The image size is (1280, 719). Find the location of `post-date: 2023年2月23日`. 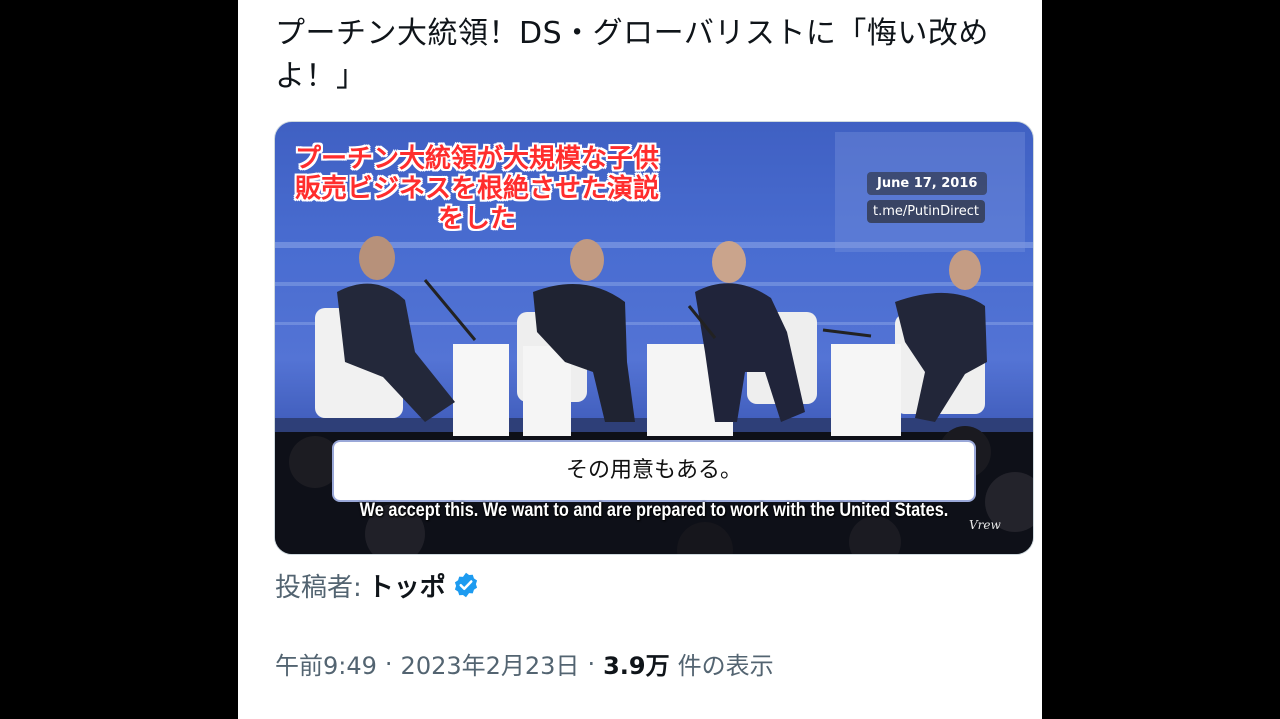

post-date: 2023年2月23日 is located at coordinates (490, 663).